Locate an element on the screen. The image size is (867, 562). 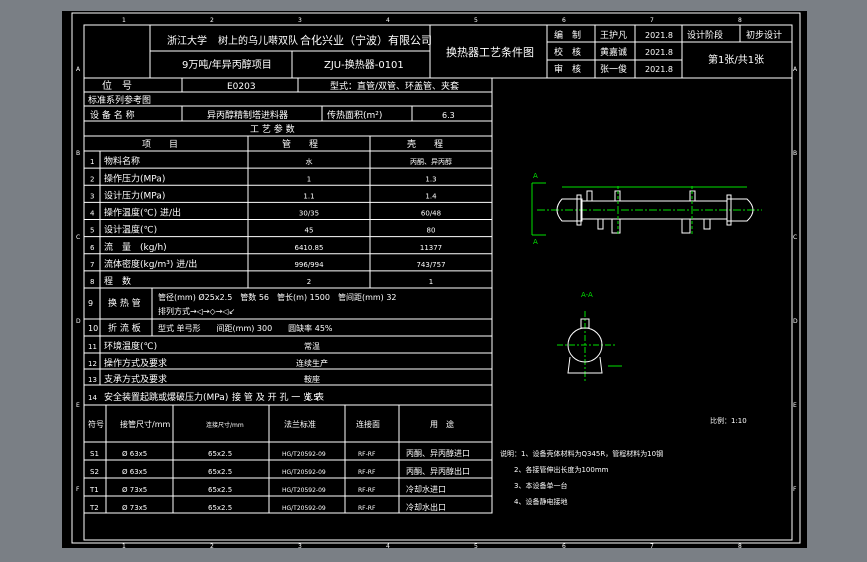
nozzle-sym: S1 is located at coordinates (94, 454).